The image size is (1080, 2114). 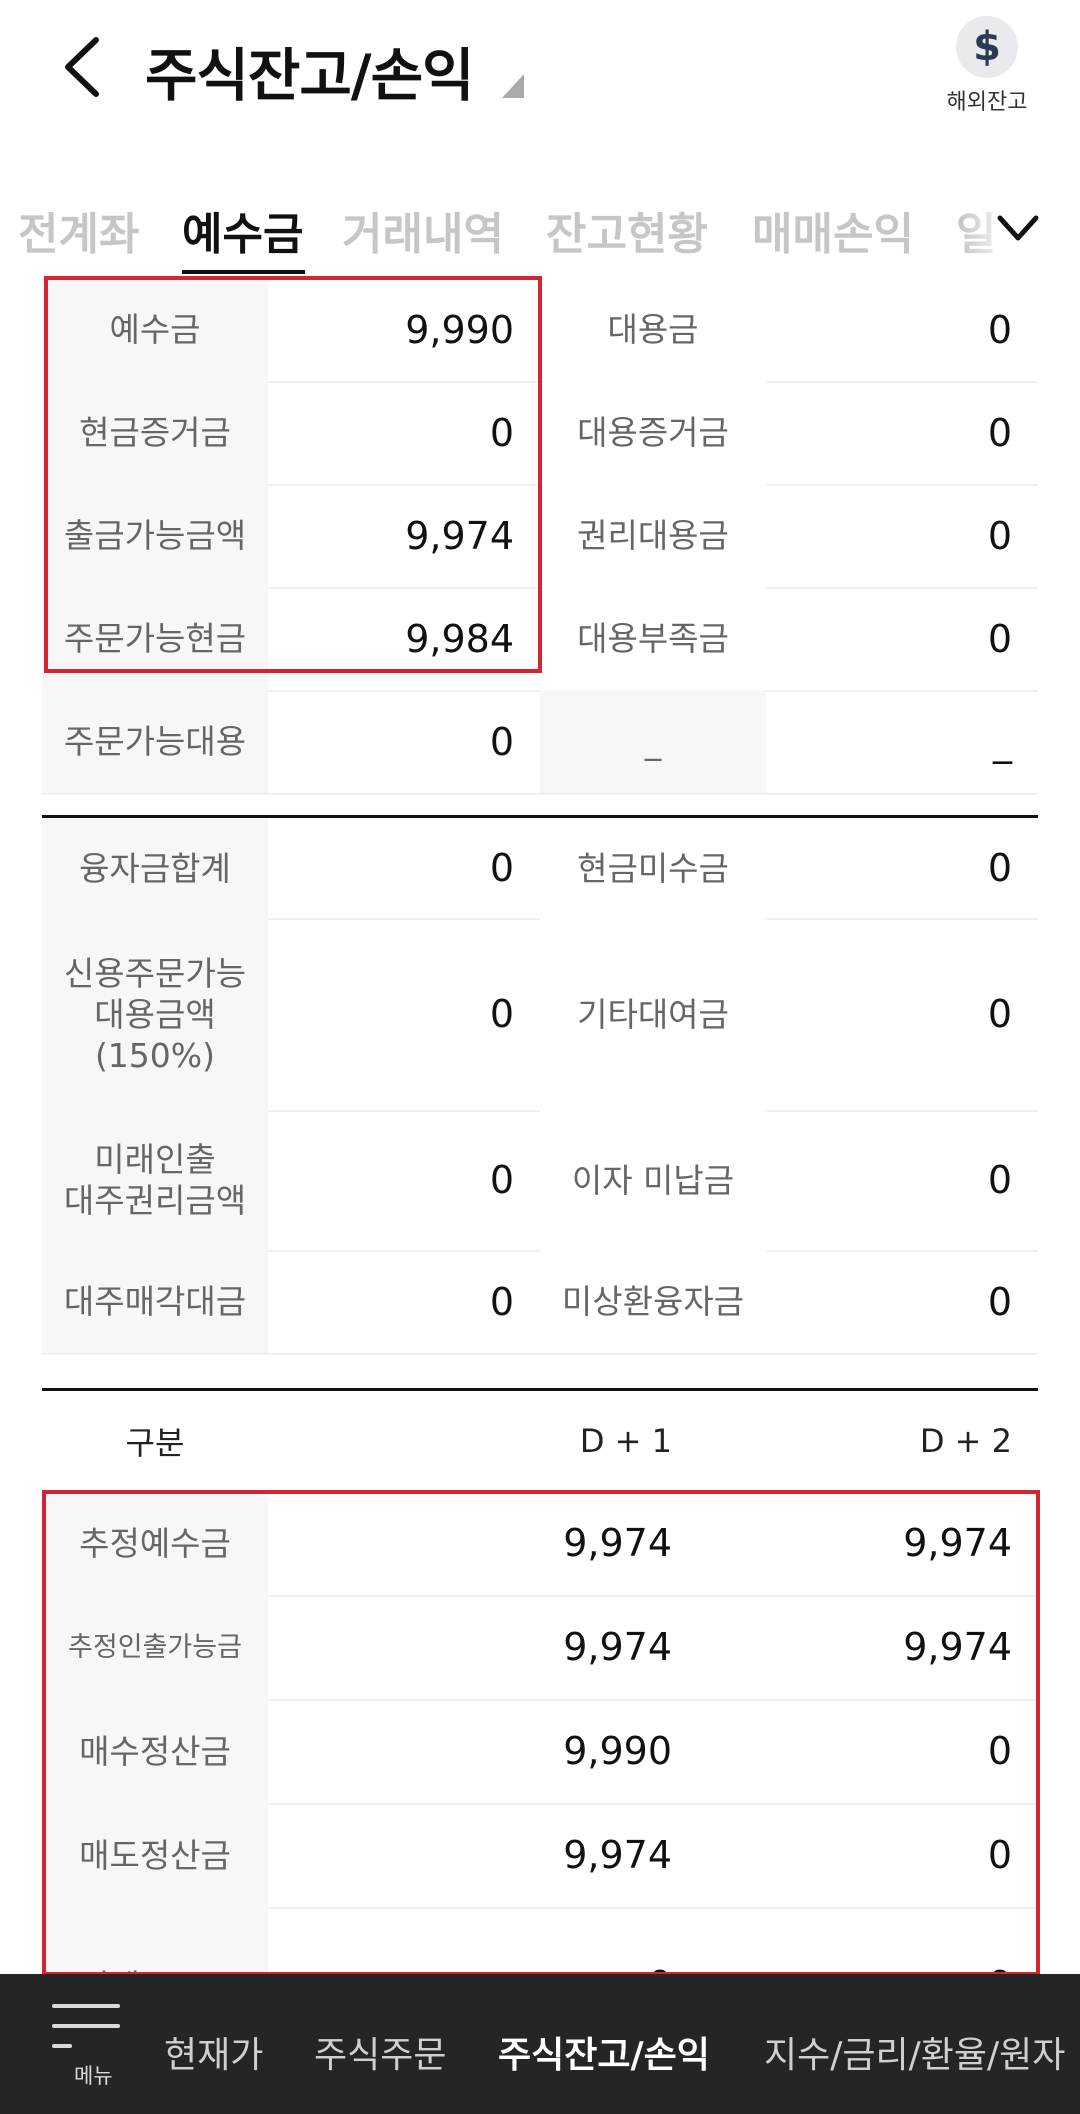 I want to click on column-header-d1: D + 1, so click(x=625, y=1441).